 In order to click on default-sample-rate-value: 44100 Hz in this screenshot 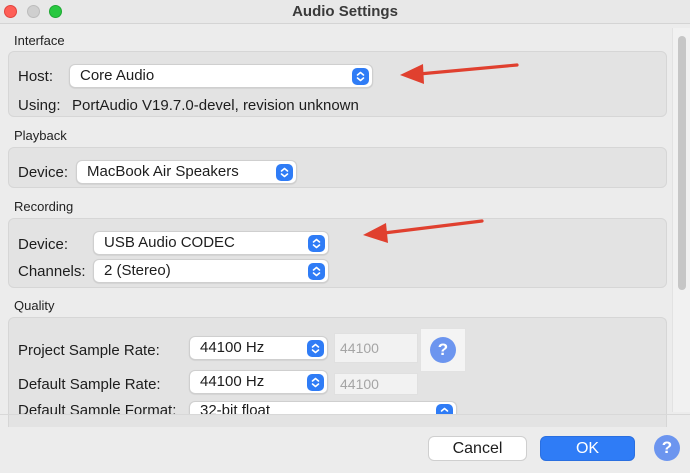, I will do `click(232, 381)`.